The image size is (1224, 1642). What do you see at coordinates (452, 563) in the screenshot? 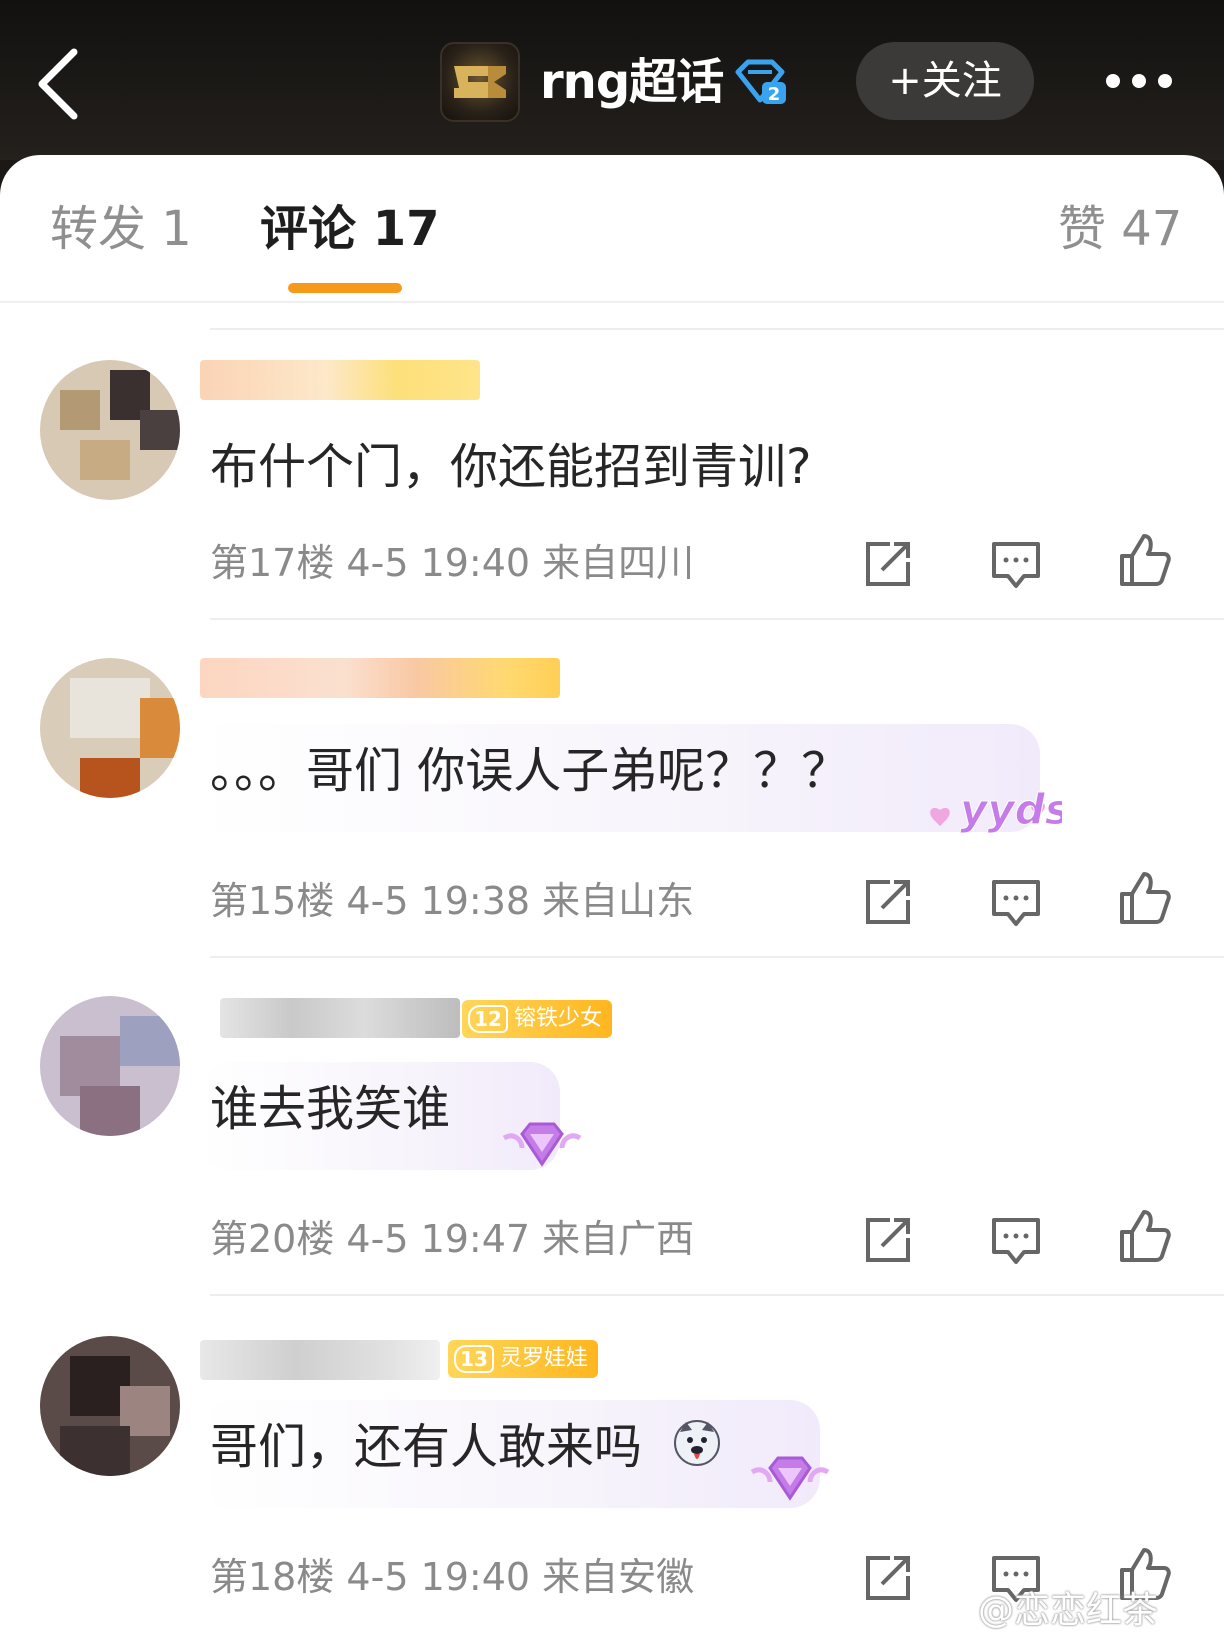
I see `comment-meta: 第17楼 4-5 19:40 来自四川` at bounding box center [452, 563].